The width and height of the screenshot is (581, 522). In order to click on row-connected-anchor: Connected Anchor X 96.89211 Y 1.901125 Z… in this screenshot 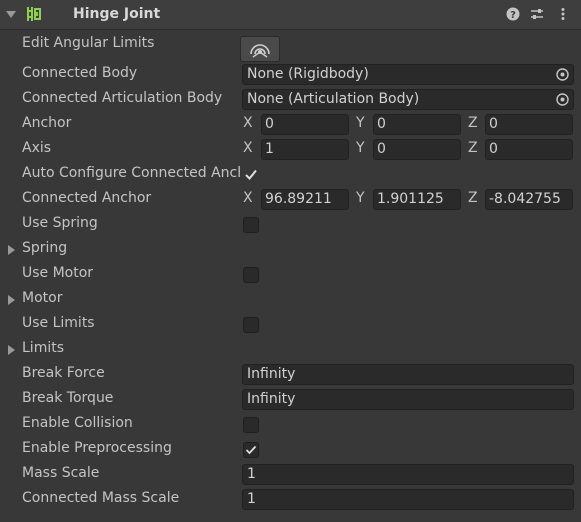, I will do `click(290, 200)`.